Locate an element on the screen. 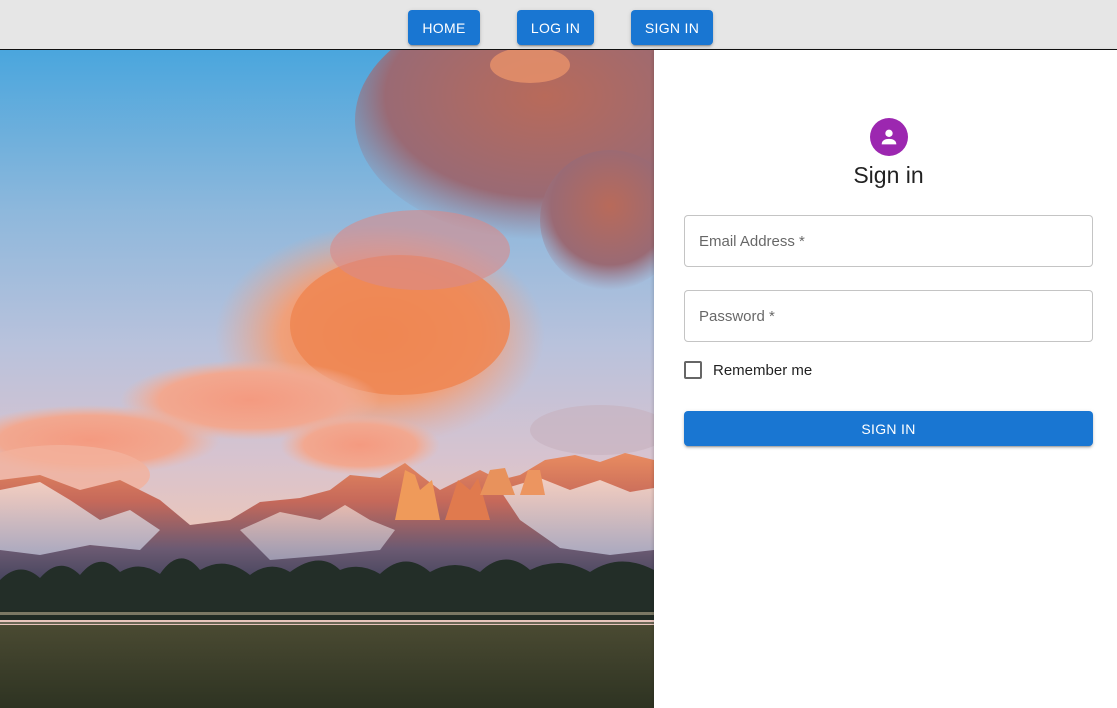  page-title: Sign in is located at coordinates (888, 175).